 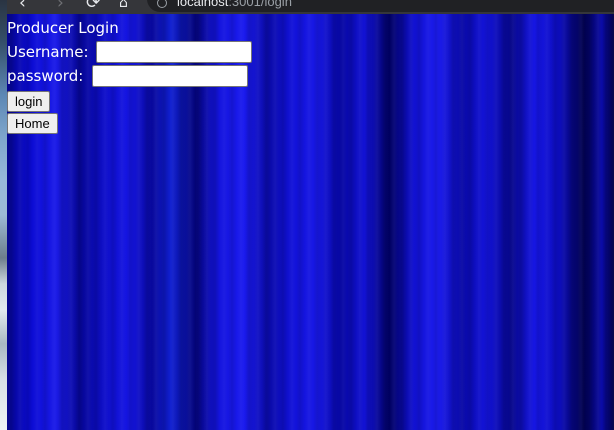 What do you see at coordinates (32, 123) in the screenshot?
I see `home-button: Home` at bounding box center [32, 123].